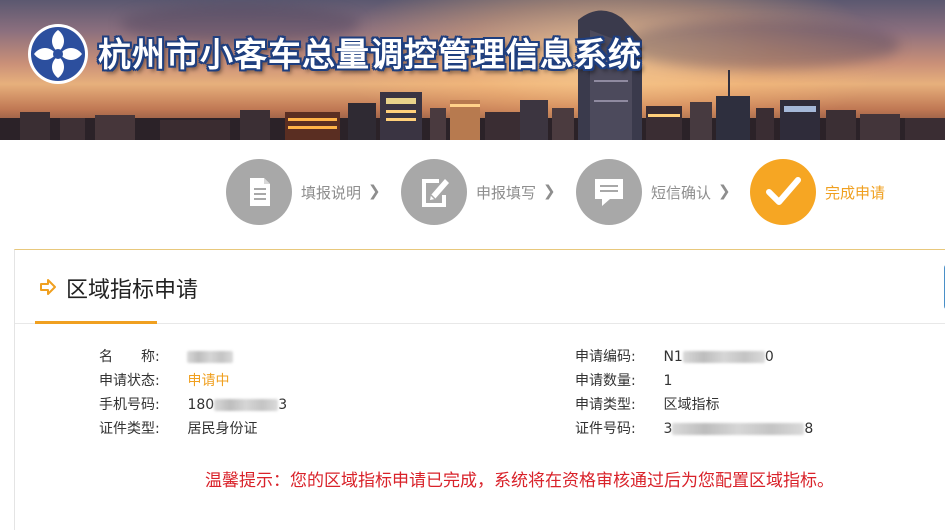 Image resolution: width=945 pixels, height=530 pixels. I want to click on arrow-right-icon, so click(48, 287).